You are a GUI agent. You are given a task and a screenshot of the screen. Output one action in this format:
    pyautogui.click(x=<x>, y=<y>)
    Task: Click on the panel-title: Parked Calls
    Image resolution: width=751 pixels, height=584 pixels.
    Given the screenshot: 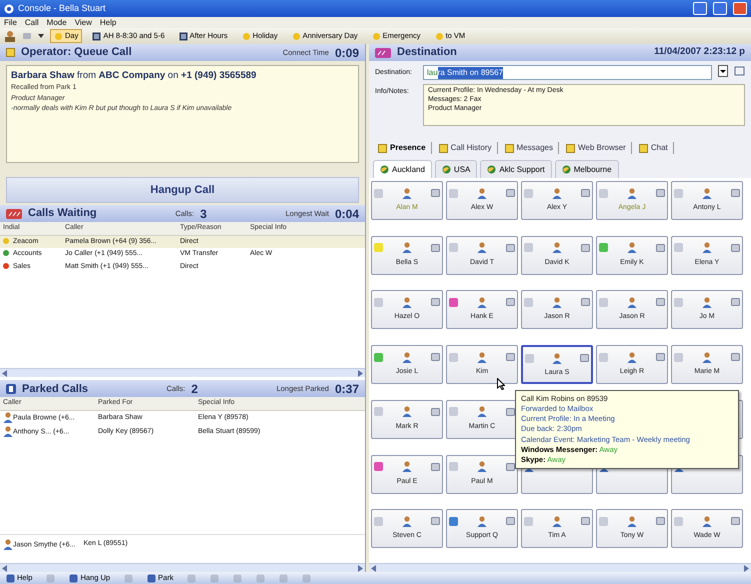 What is the action you would take?
    pyautogui.click(x=55, y=389)
    